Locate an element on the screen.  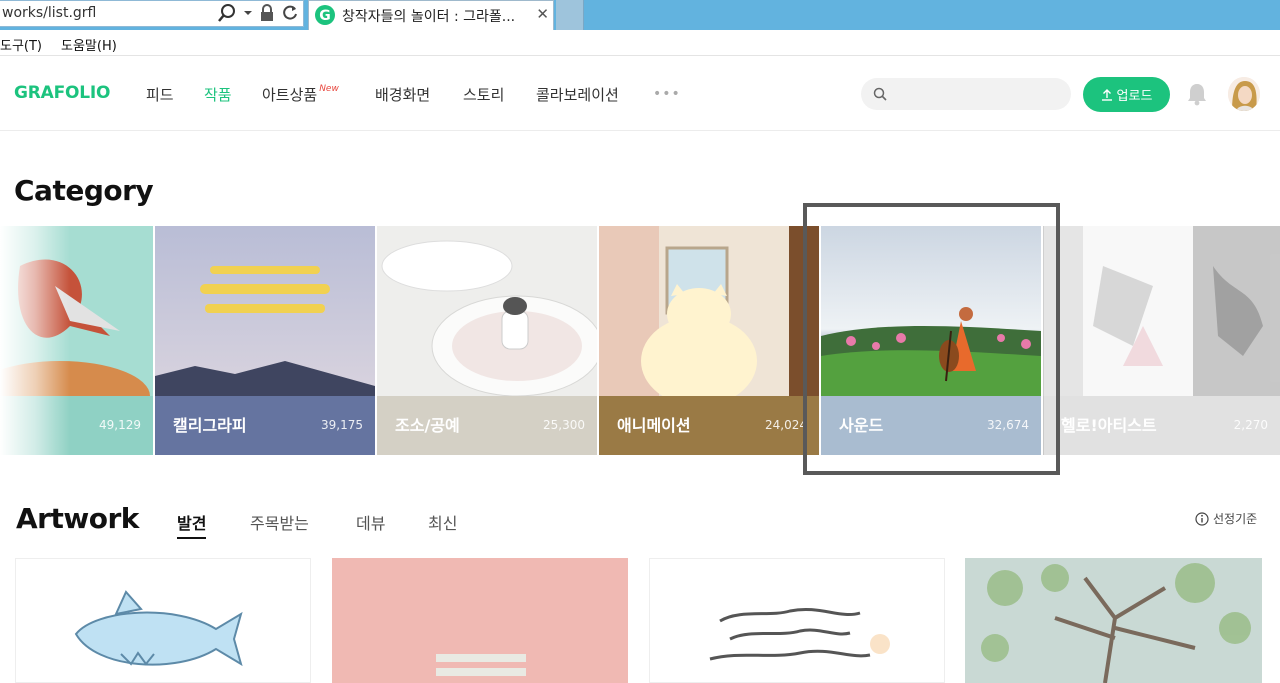
address-bar: works/list.grfl is located at coordinates (152, 13).